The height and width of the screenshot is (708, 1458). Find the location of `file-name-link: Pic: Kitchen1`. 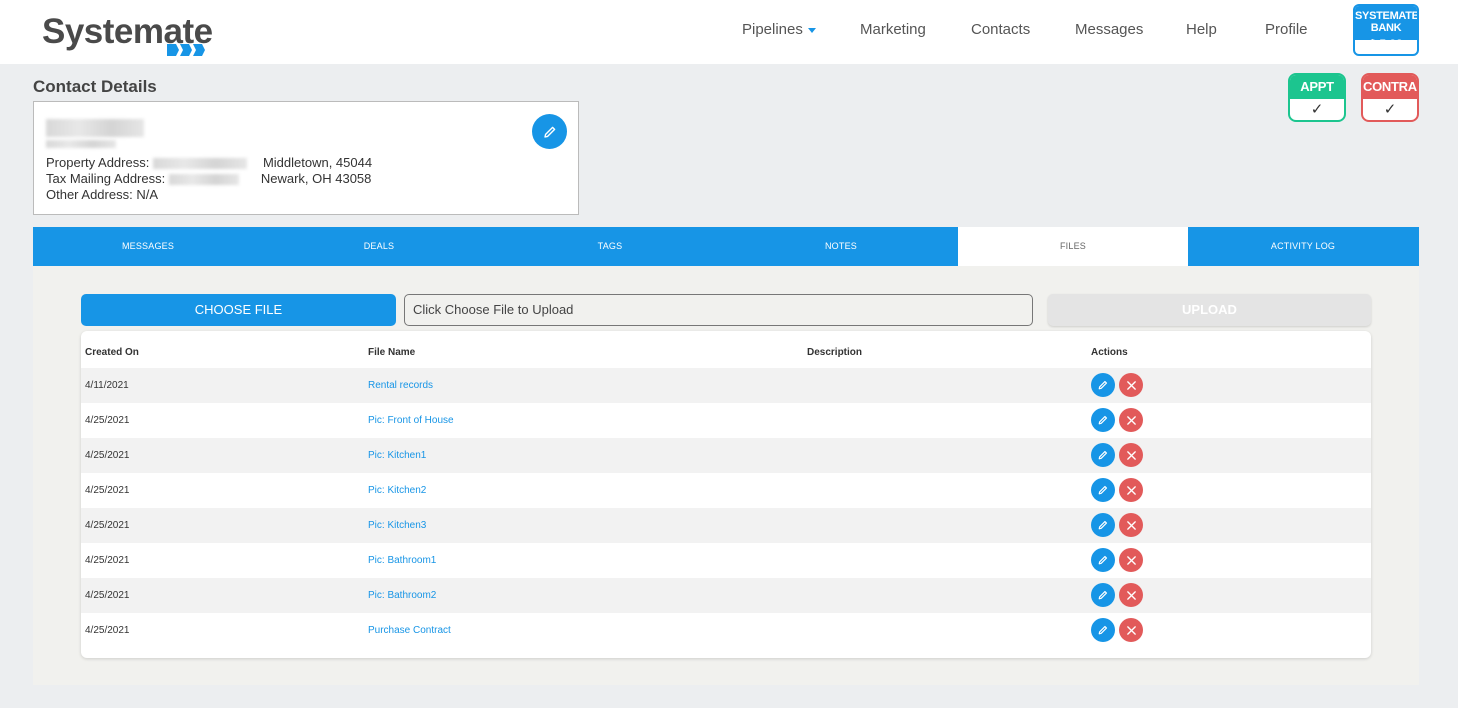

file-name-link: Pic: Kitchen1 is located at coordinates (397, 455).